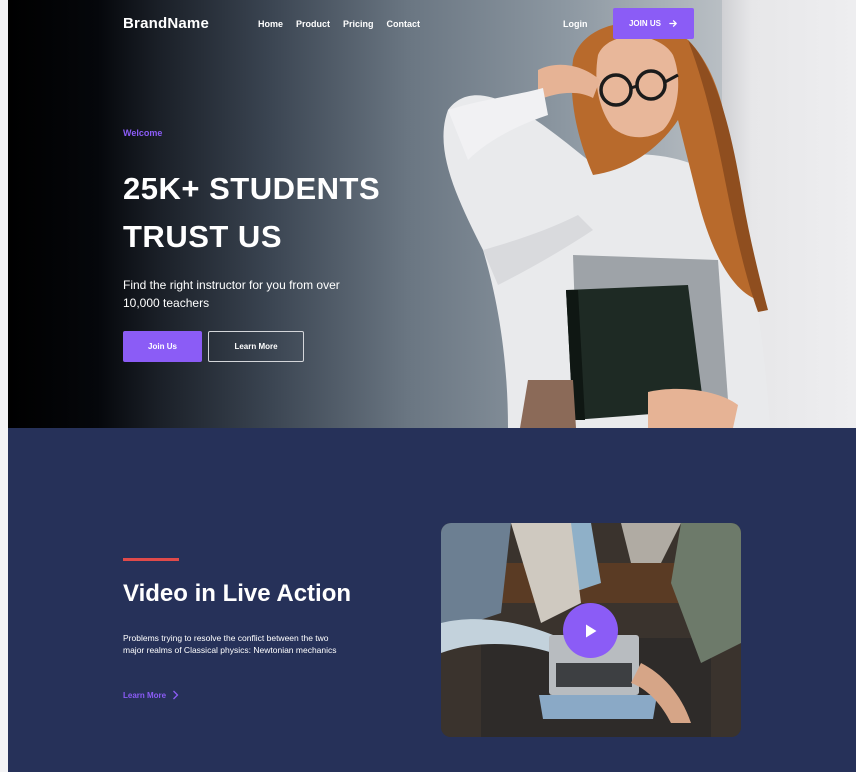 Image resolution: width=856 pixels, height=772 pixels. I want to click on join-us-button: Join Us, so click(162, 346).